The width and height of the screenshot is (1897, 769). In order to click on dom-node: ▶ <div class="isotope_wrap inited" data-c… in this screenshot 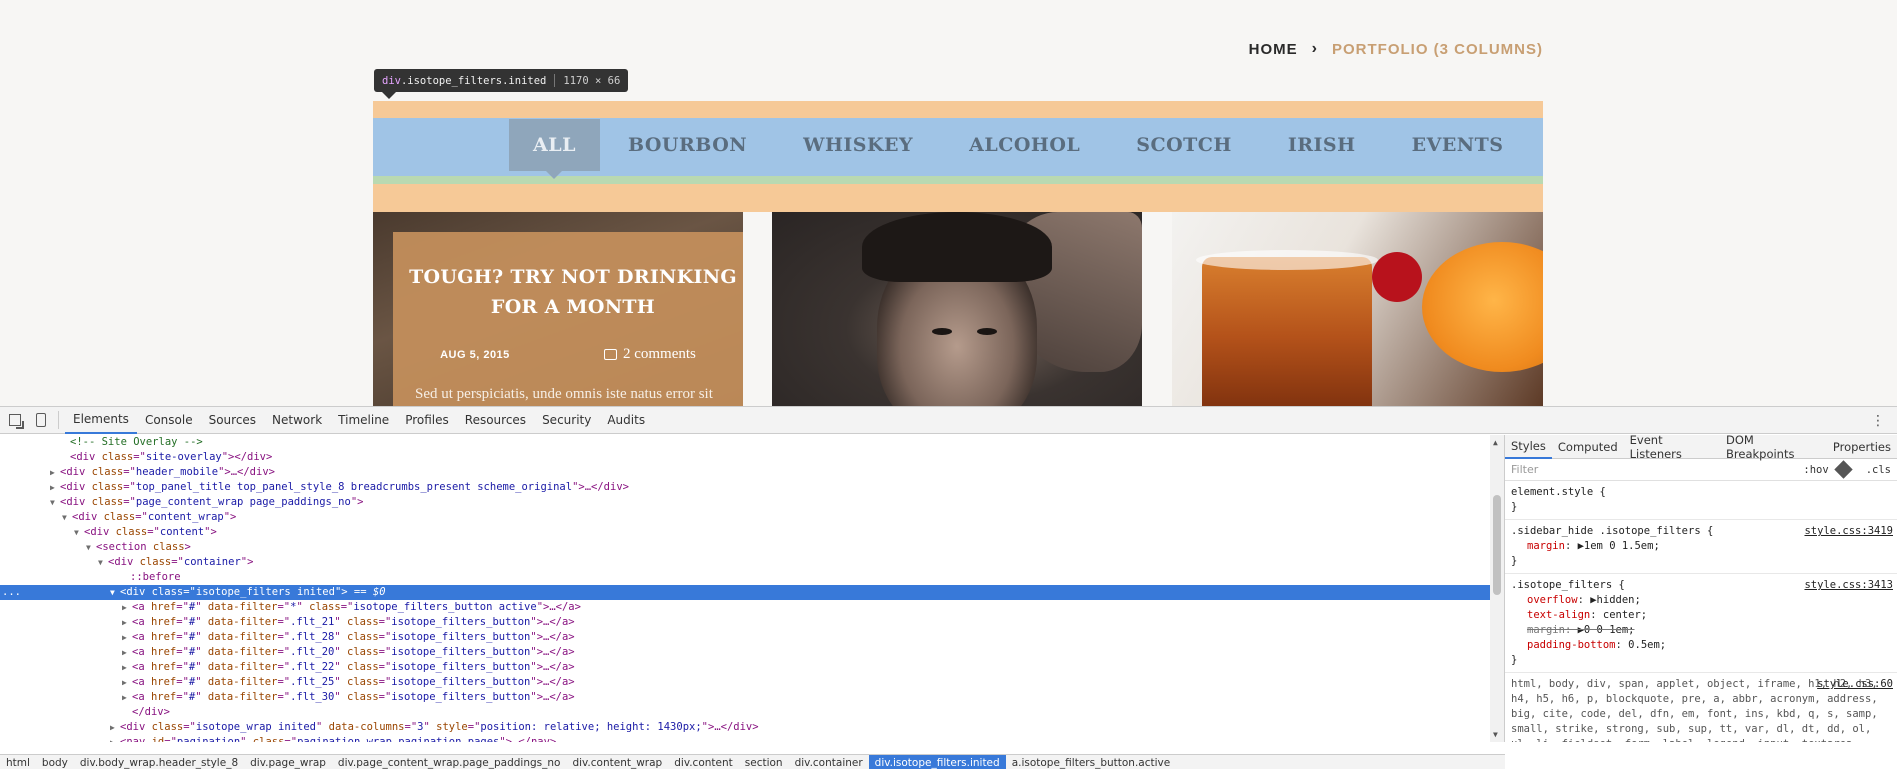, I will do `click(752, 727)`.